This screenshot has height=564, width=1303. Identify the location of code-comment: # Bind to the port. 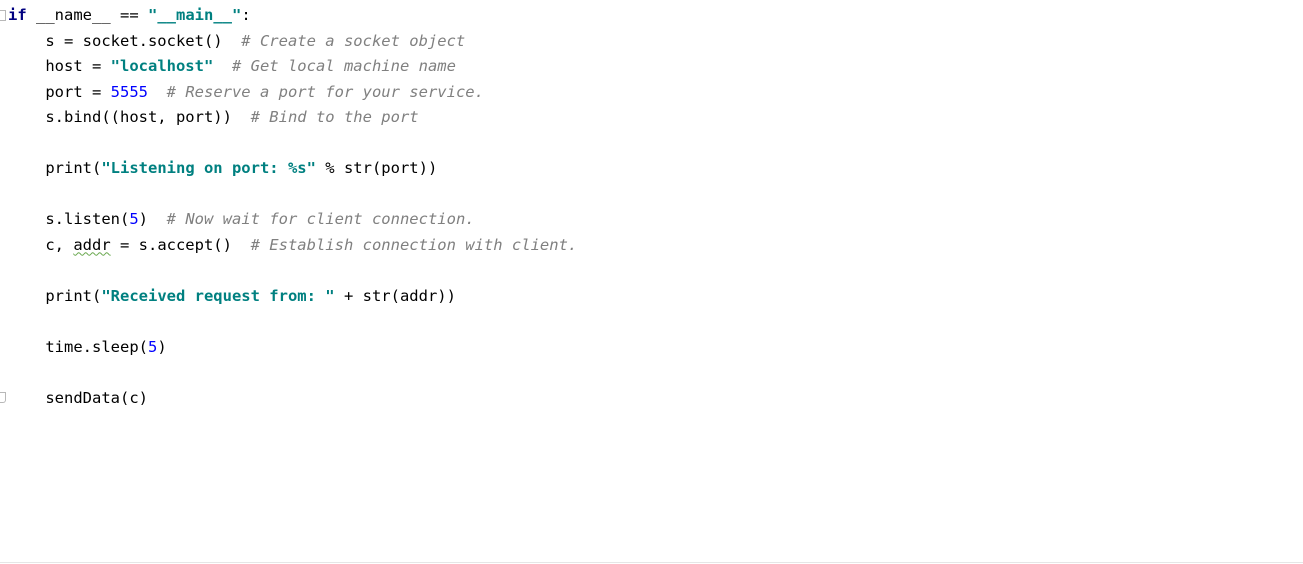
(334, 117).